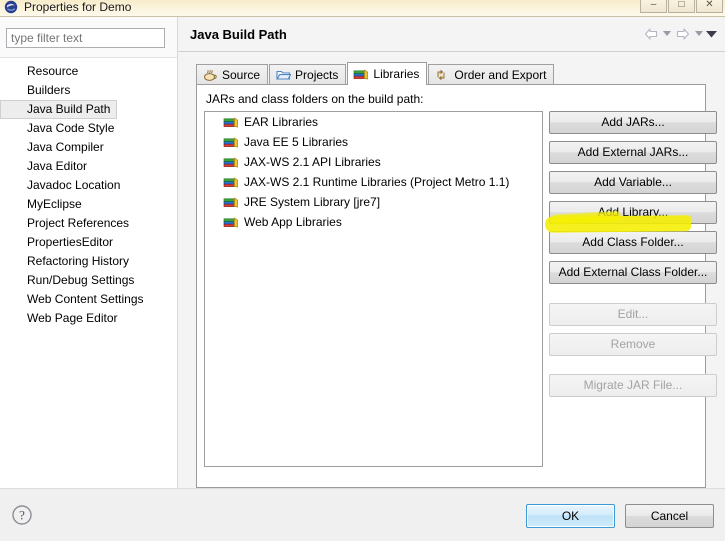 The height and width of the screenshot is (541, 725). Describe the element at coordinates (698, 34) in the screenshot. I see `forward-dropdown-caret-icon` at that location.